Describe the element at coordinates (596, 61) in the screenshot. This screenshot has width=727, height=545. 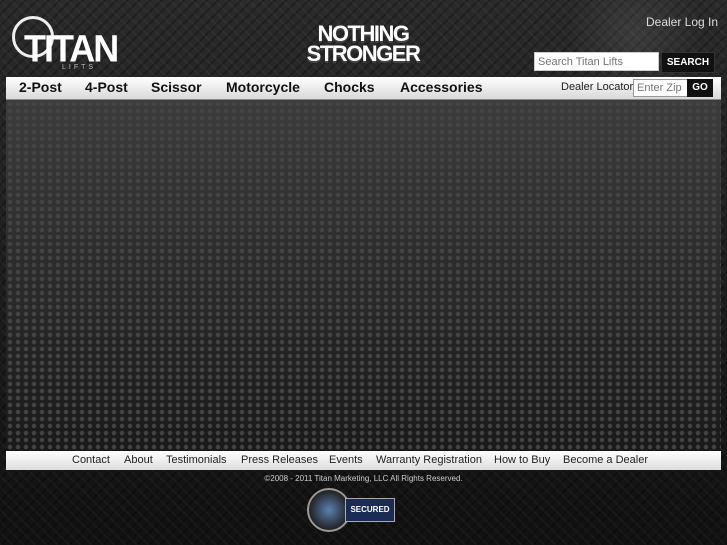
I see `search-input` at that location.